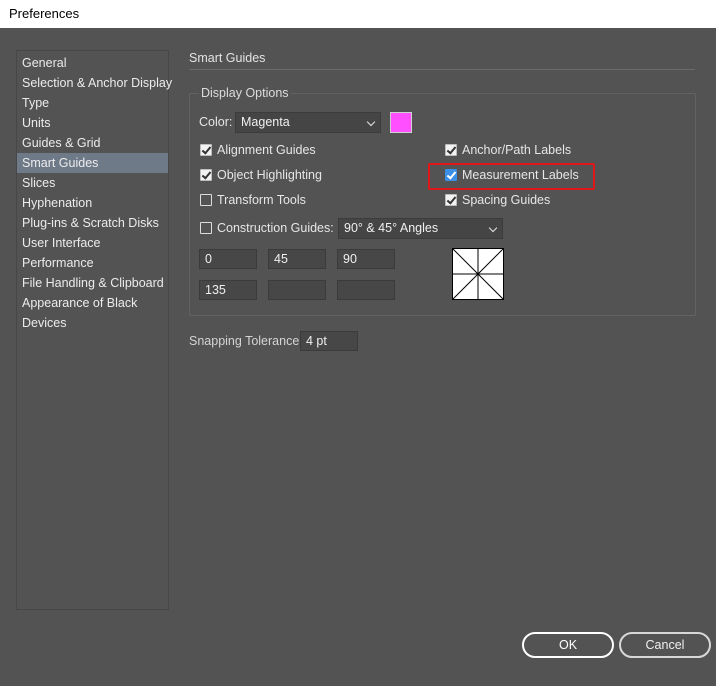 The width and height of the screenshot is (716, 686). What do you see at coordinates (92, 243) in the screenshot?
I see `sidebar-item-user-interface: User Interface` at bounding box center [92, 243].